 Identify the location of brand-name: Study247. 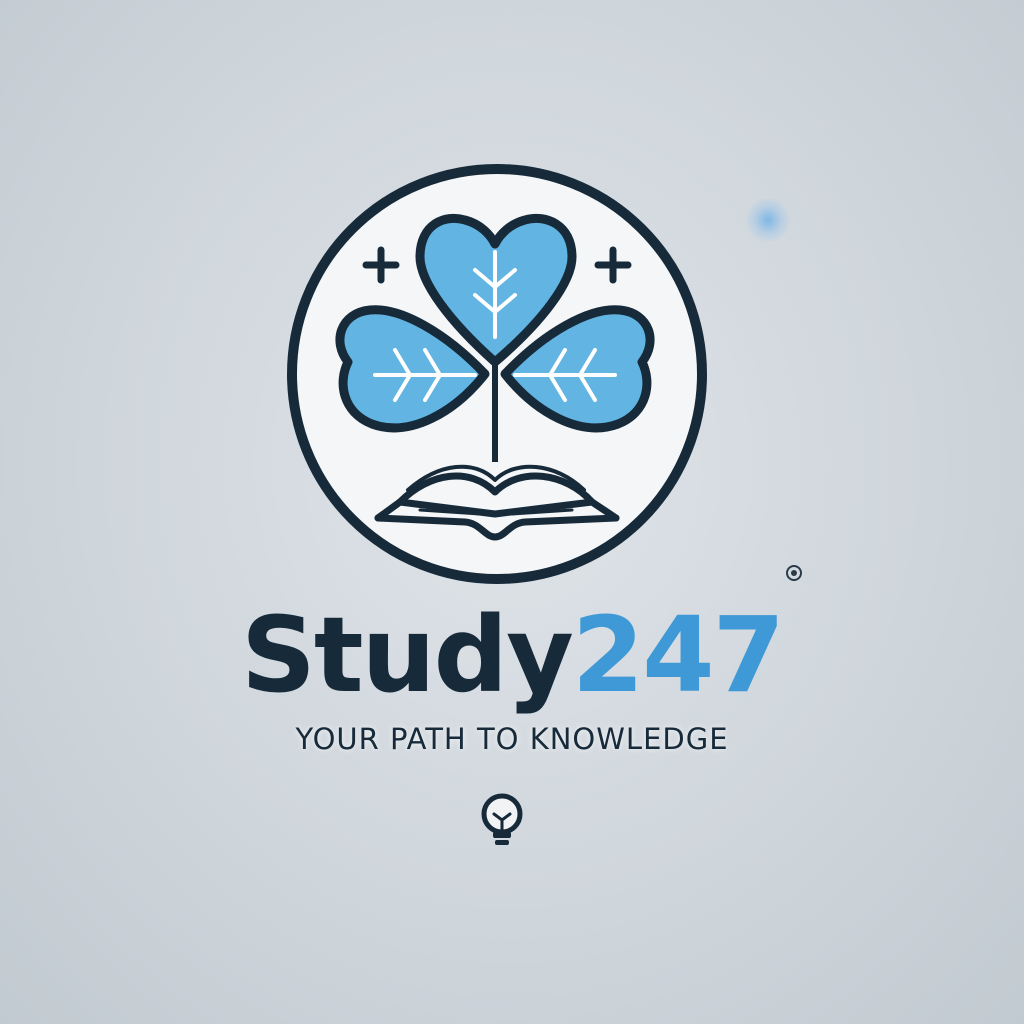
(512, 655).